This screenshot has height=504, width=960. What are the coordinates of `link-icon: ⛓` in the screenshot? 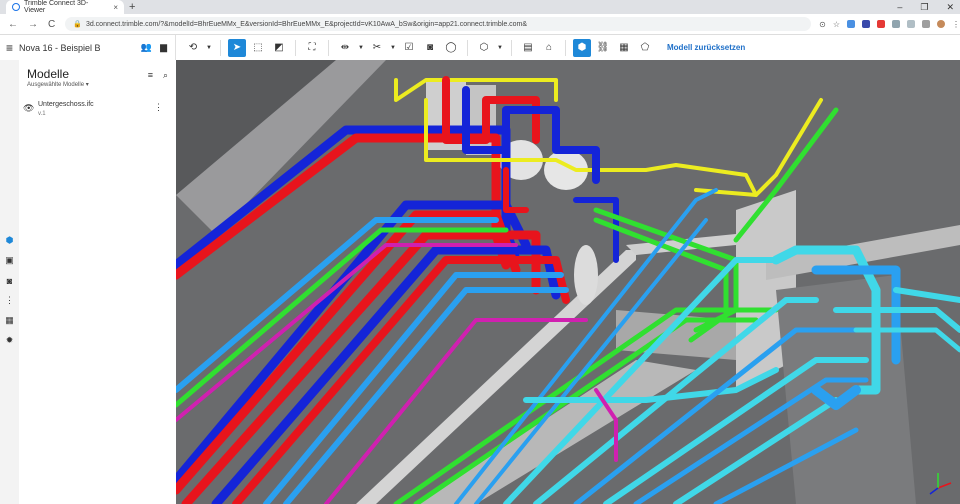 It's located at (603, 48).